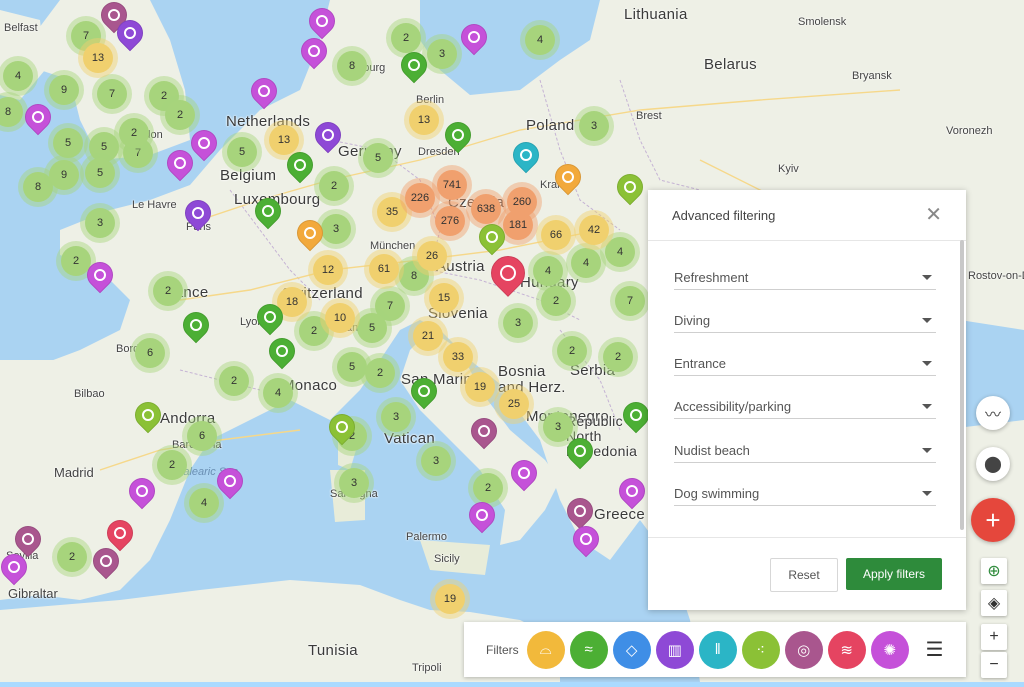 This screenshot has width=1024, height=687. What do you see at coordinates (846, 649) in the screenshot?
I see `hot-spring-filter-icon: ≋` at bounding box center [846, 649].